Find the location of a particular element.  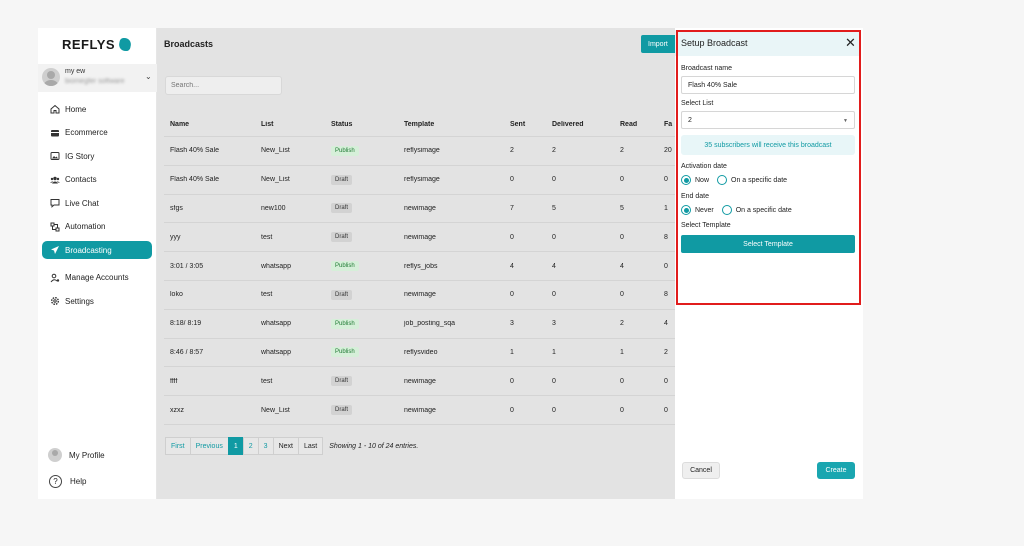

help-link: ? Help is located at coordinates (100, 481).